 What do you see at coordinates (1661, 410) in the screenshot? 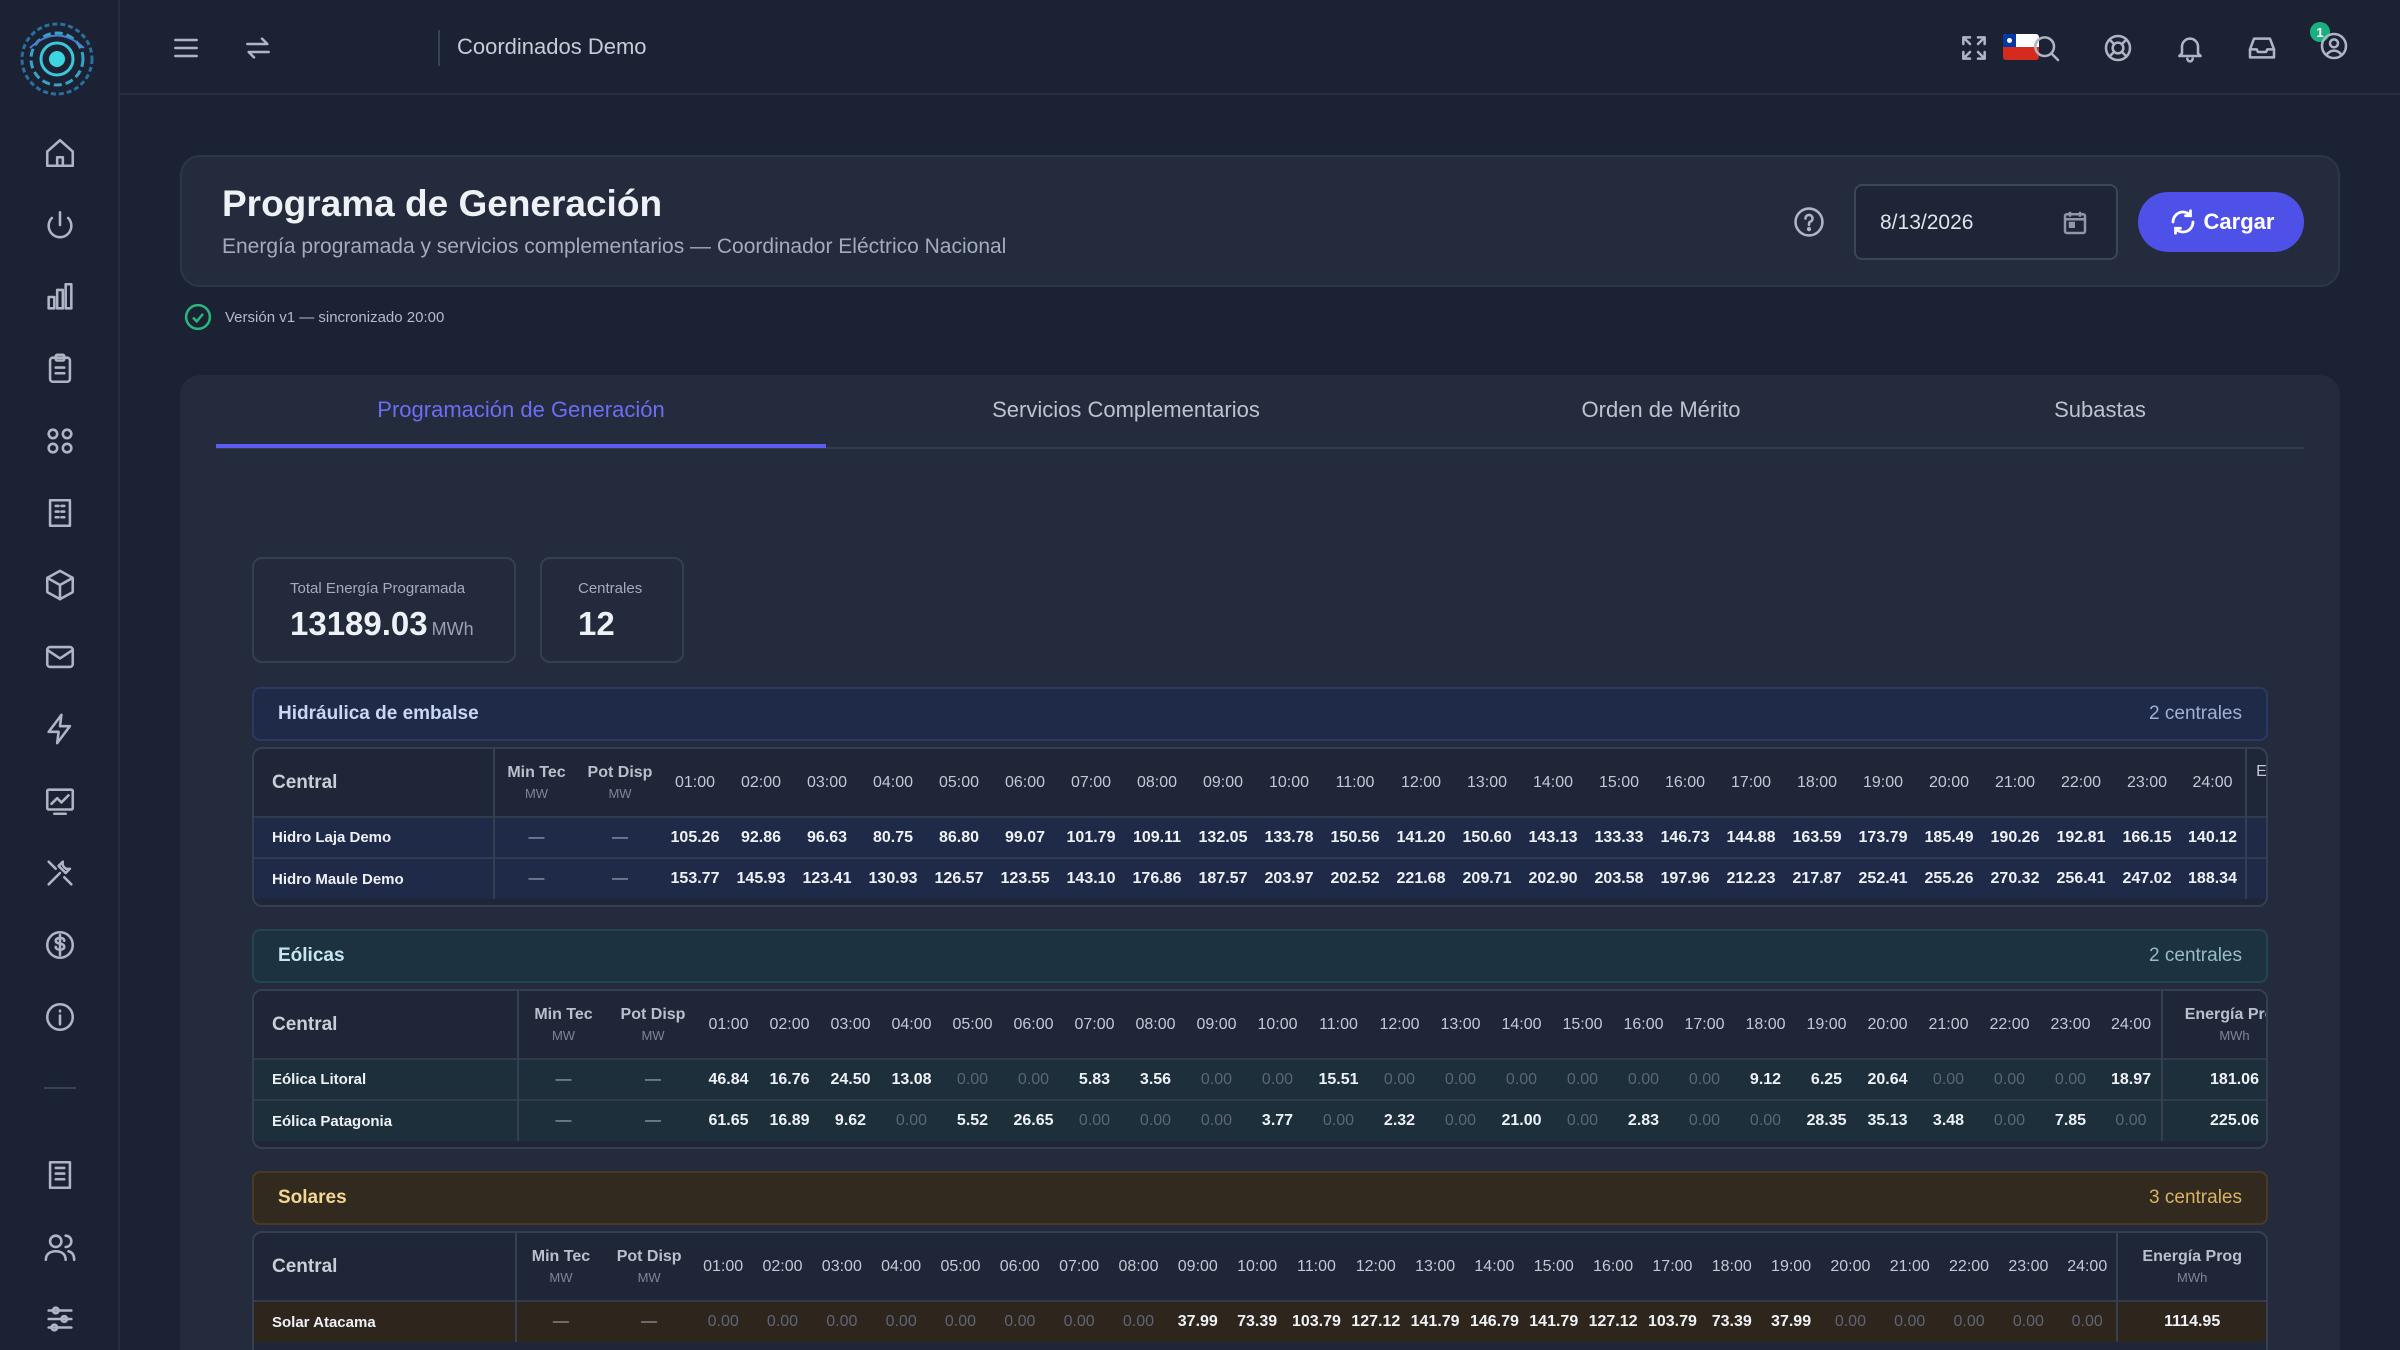
I see `tab-orden-merito: Orden de Mérito` at bounding box center [1661, 410].